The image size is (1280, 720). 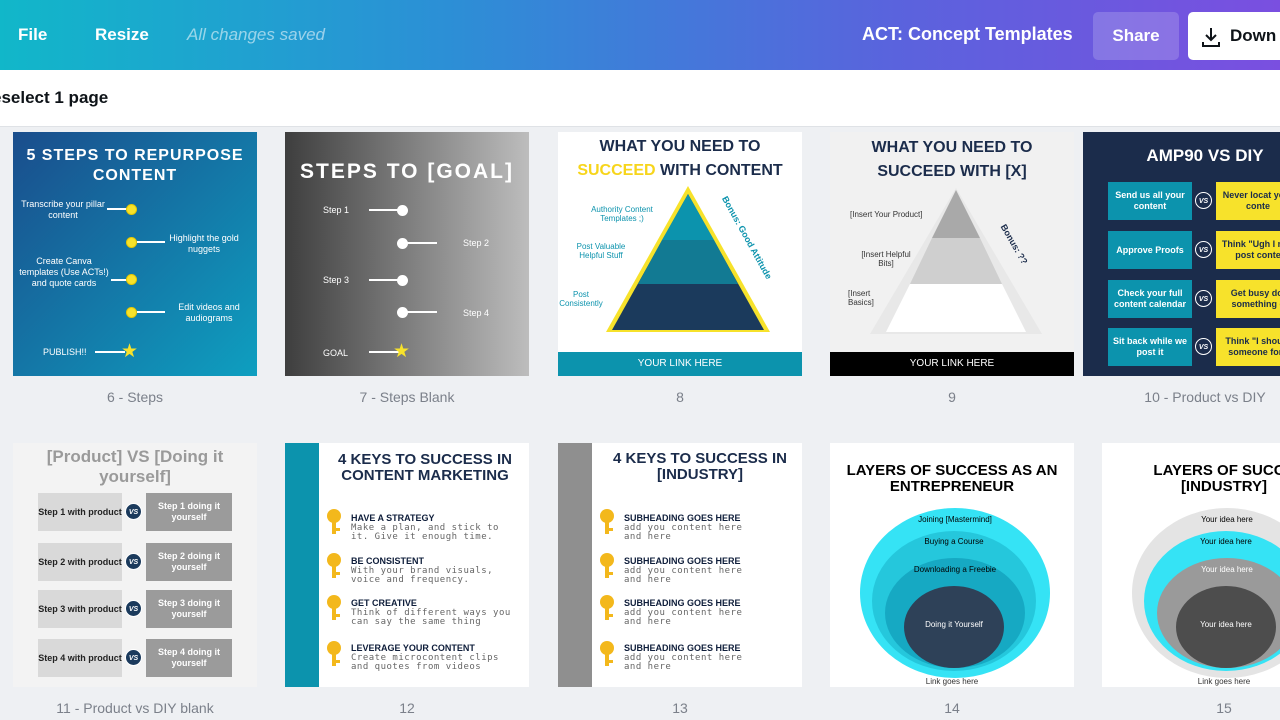 I want to click on document-title: ACT: Concept Templates, so click(x=967, y=34).